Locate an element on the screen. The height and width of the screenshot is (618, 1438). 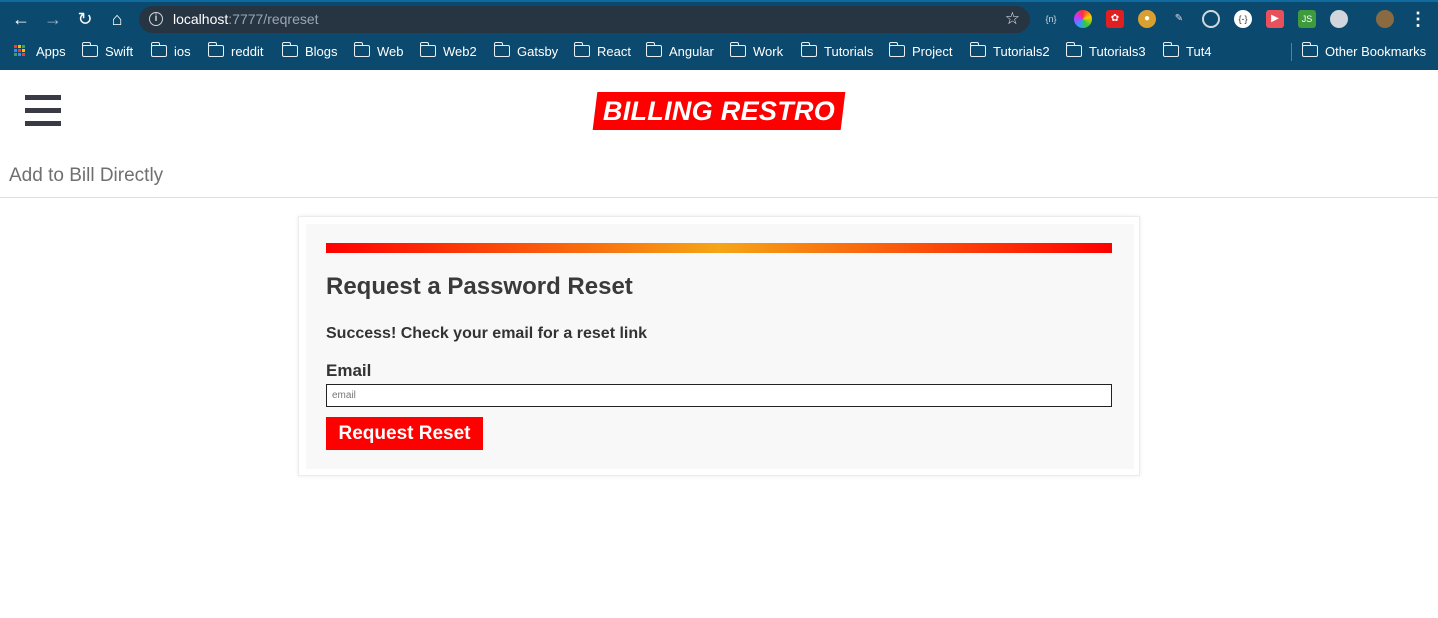
bookmark-label: Tutorials3 is located at coordinates (1117, 51).